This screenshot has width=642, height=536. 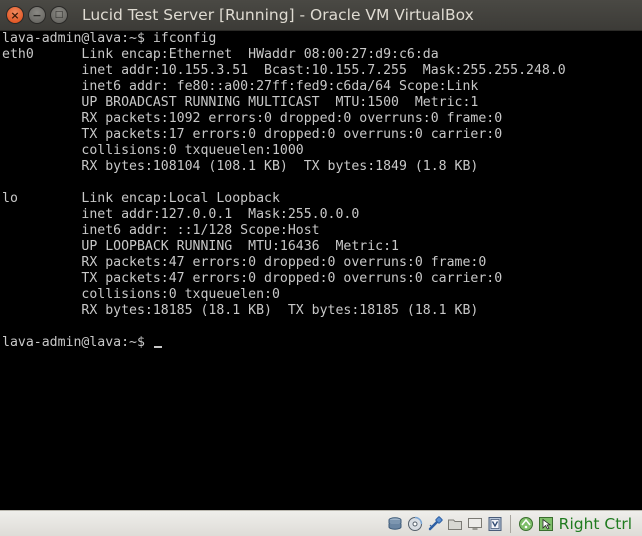 What do you see at coordinates (495, 524) in the screenshot?
I see `video-capture-icon` at bounding box center [495, 524].